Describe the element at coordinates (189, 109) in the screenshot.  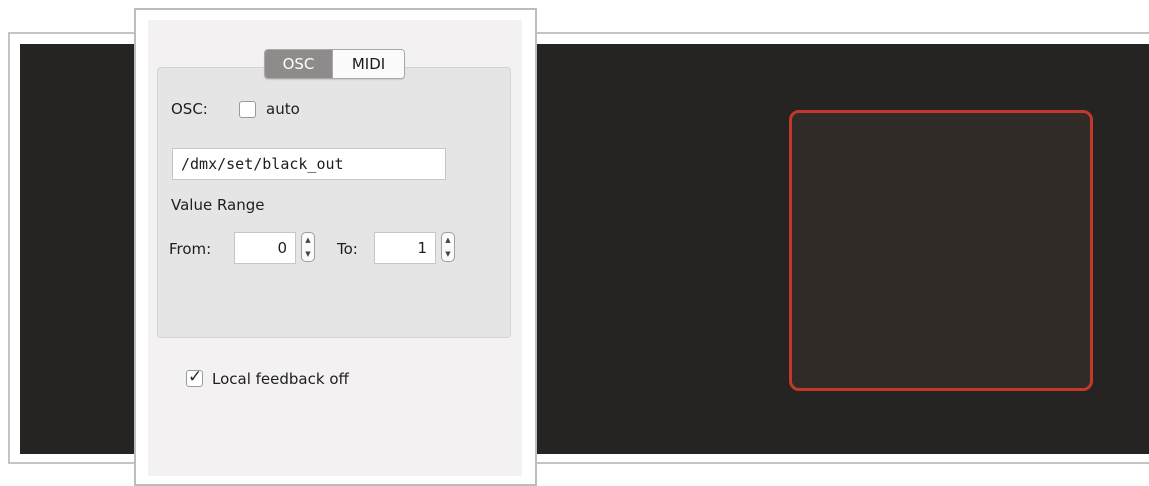
I see `osc-label: OSC:` at that location.